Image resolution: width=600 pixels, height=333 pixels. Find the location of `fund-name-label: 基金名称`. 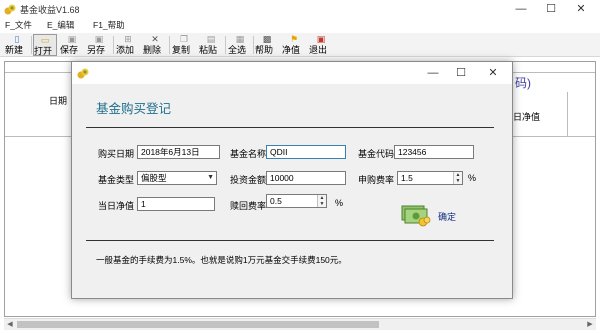

fund-name-label: 基金名称 is located at coordinates (248, 154).